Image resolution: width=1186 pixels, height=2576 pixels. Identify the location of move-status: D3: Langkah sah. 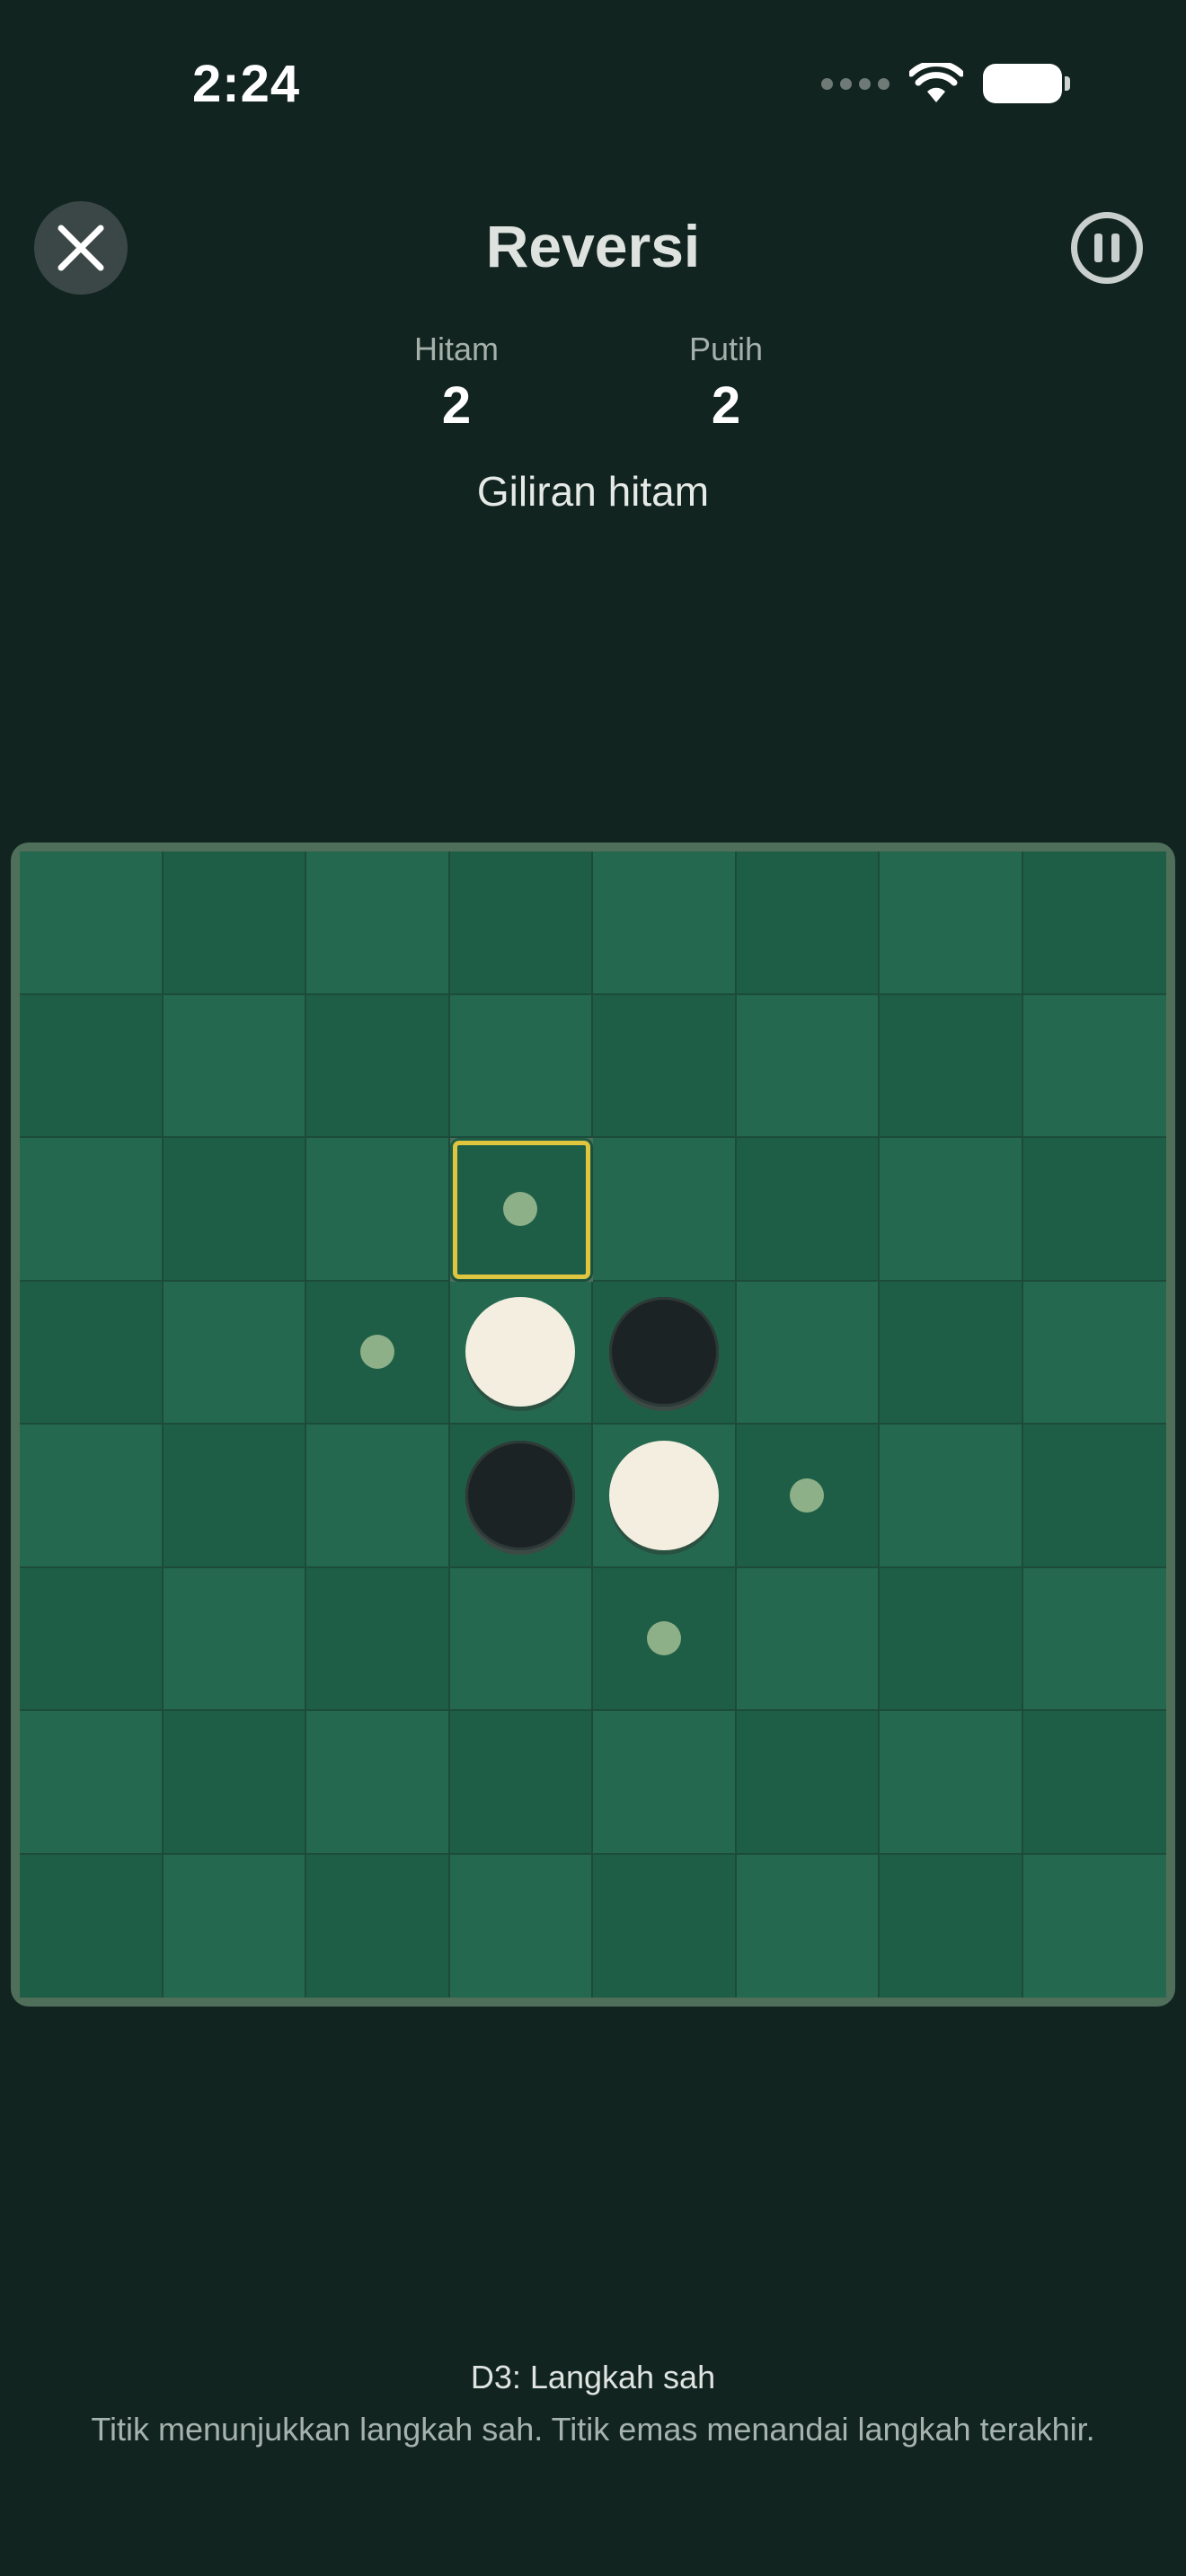
(593, 2377).